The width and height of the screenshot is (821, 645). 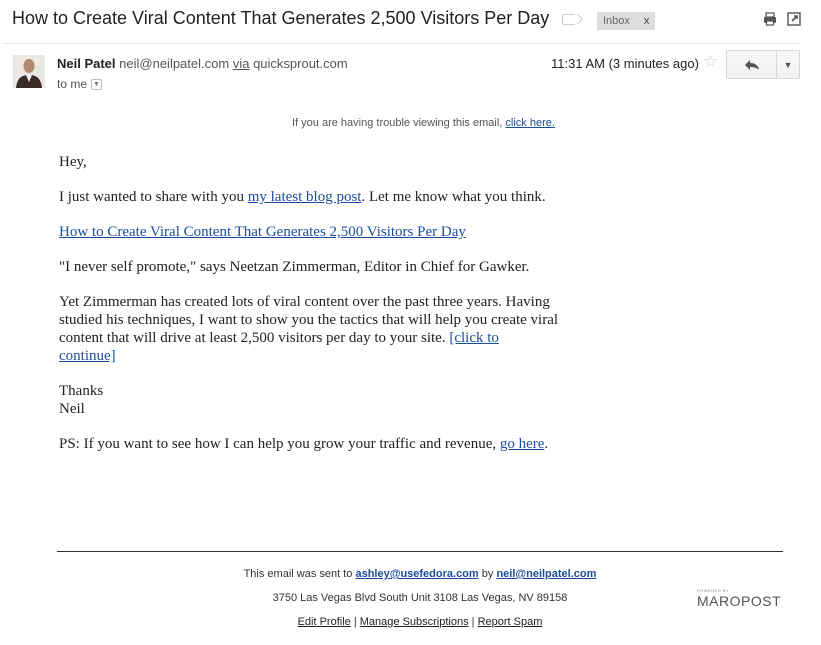 I want to click on view-online-link: click here., so click(x=530, y=123).